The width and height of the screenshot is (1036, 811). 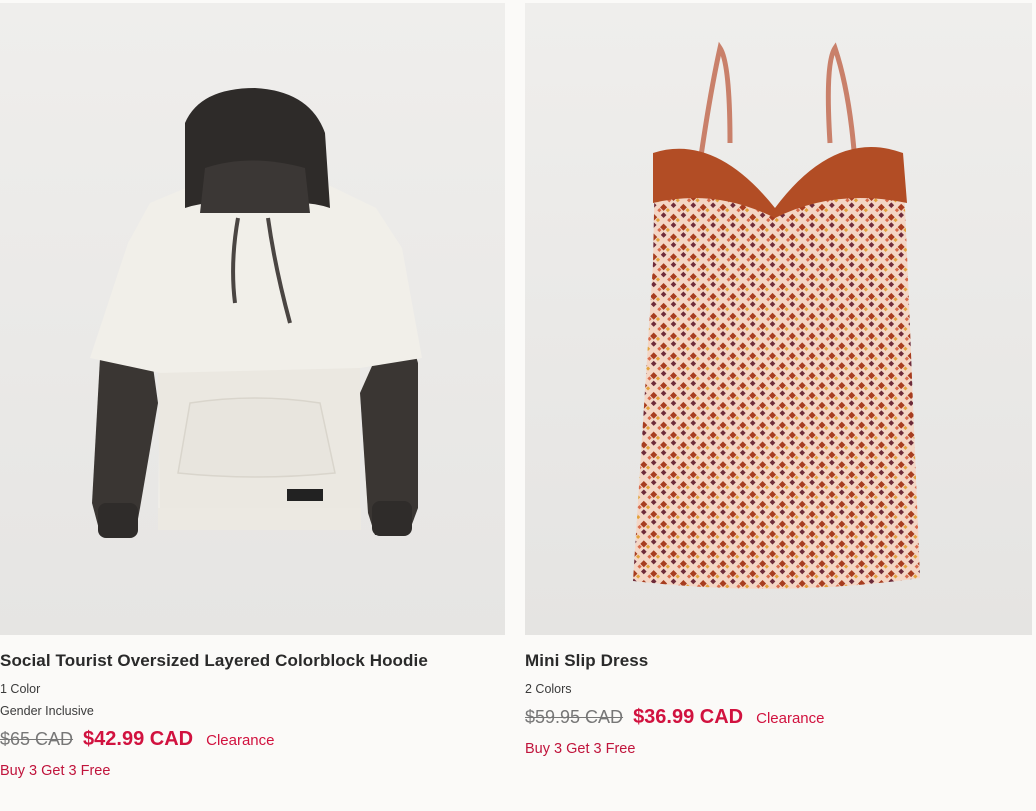 What do you see at coordinates (688, 717) in the screenshot?
I see `sale-price: $36.99 CAD` at bounding box center [688, 717].